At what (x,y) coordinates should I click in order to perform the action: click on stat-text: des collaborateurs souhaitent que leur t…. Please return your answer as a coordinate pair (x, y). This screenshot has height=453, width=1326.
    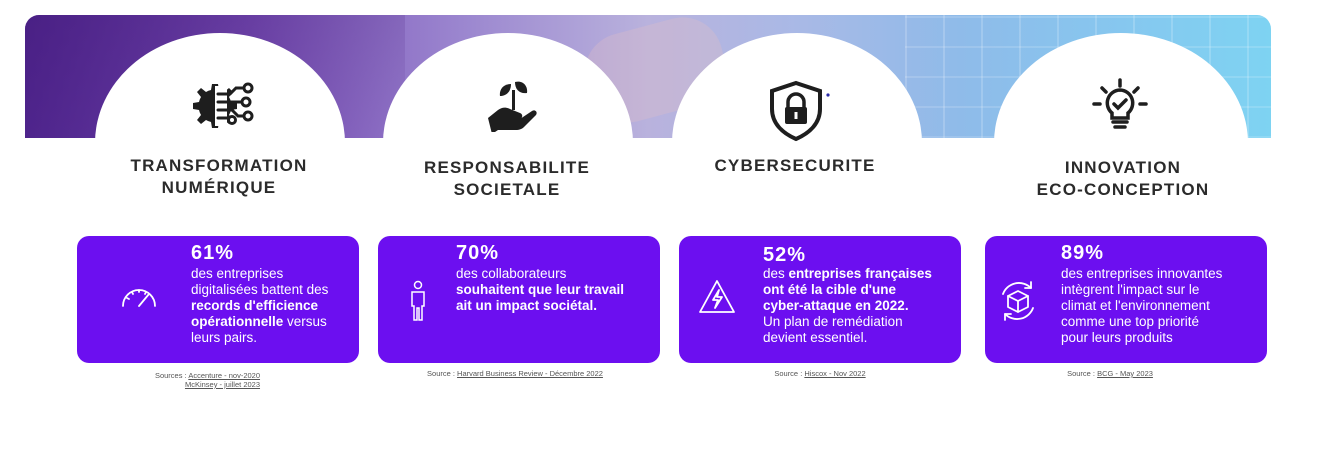
    Looking at the image, I should click on (556, 290).